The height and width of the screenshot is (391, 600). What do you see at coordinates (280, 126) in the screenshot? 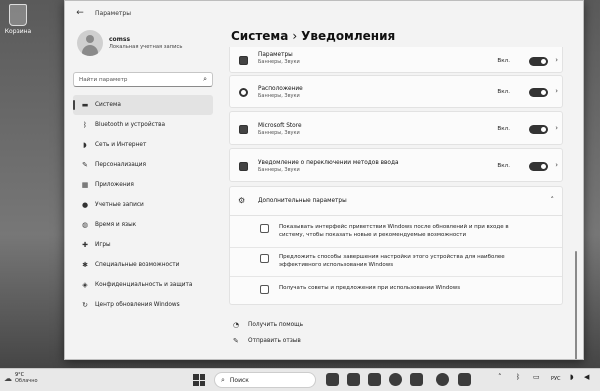
I see `app-title: Microsoft Store` at bounding box center [280, 126].